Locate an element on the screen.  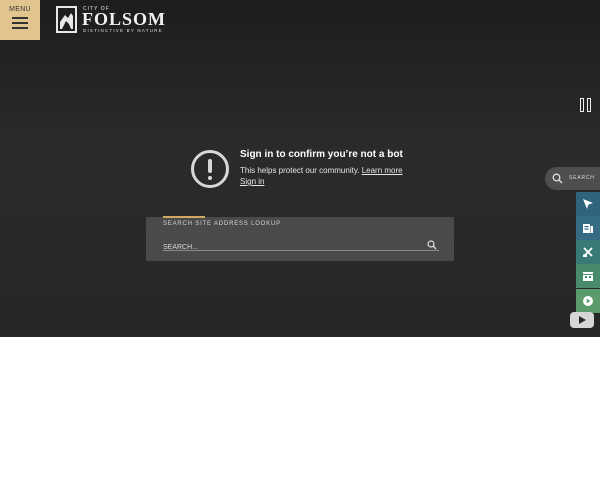
news-icon is located at coordinates (588, 228).